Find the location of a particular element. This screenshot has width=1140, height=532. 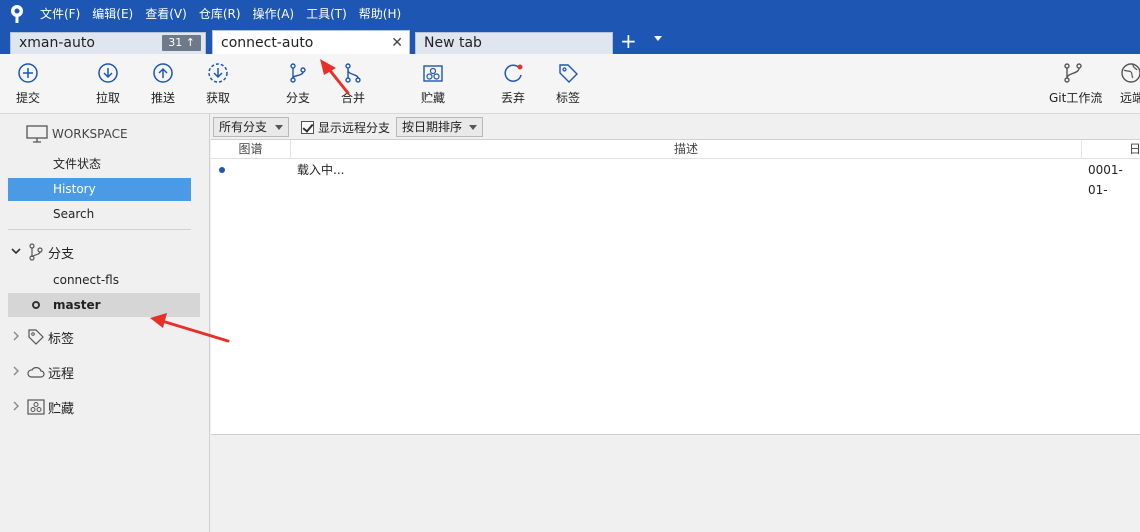

menu-edit: 编辑(E) is located at coordinates (112, 14).